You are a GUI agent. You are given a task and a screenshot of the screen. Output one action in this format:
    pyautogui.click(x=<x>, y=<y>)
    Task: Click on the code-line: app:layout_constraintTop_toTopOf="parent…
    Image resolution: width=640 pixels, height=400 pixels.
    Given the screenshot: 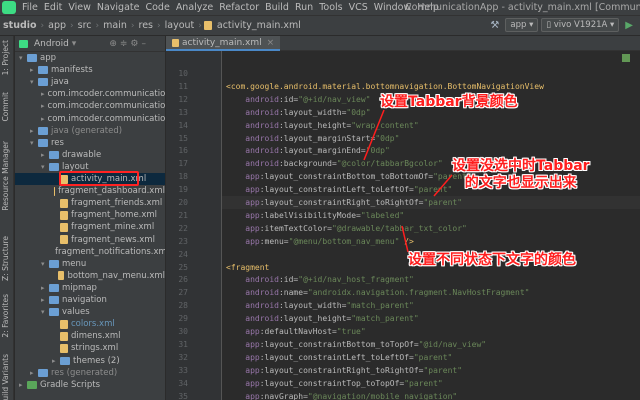 What is the action you would take?
    pyautogui.click(x=334, y=383)
    